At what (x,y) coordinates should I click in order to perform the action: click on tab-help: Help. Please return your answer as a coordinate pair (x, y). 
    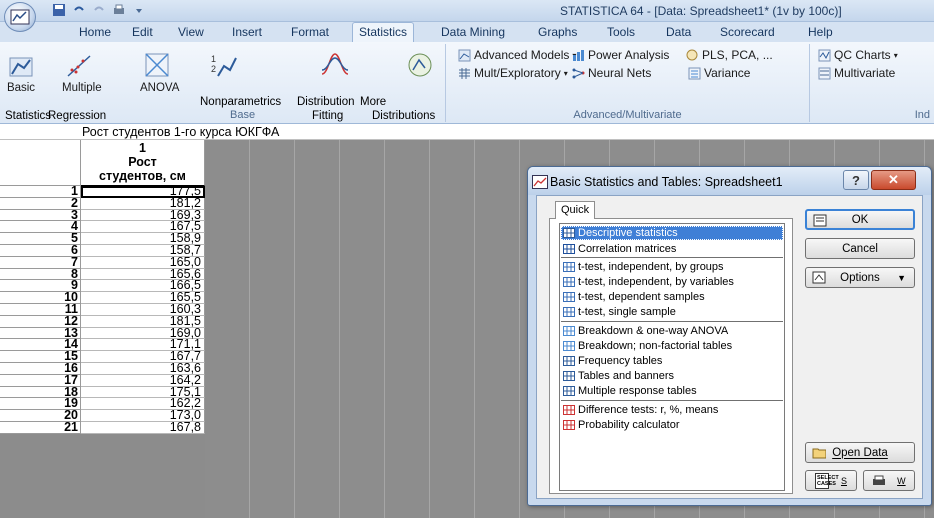
    Looking at the image, I should click on (820, 32).